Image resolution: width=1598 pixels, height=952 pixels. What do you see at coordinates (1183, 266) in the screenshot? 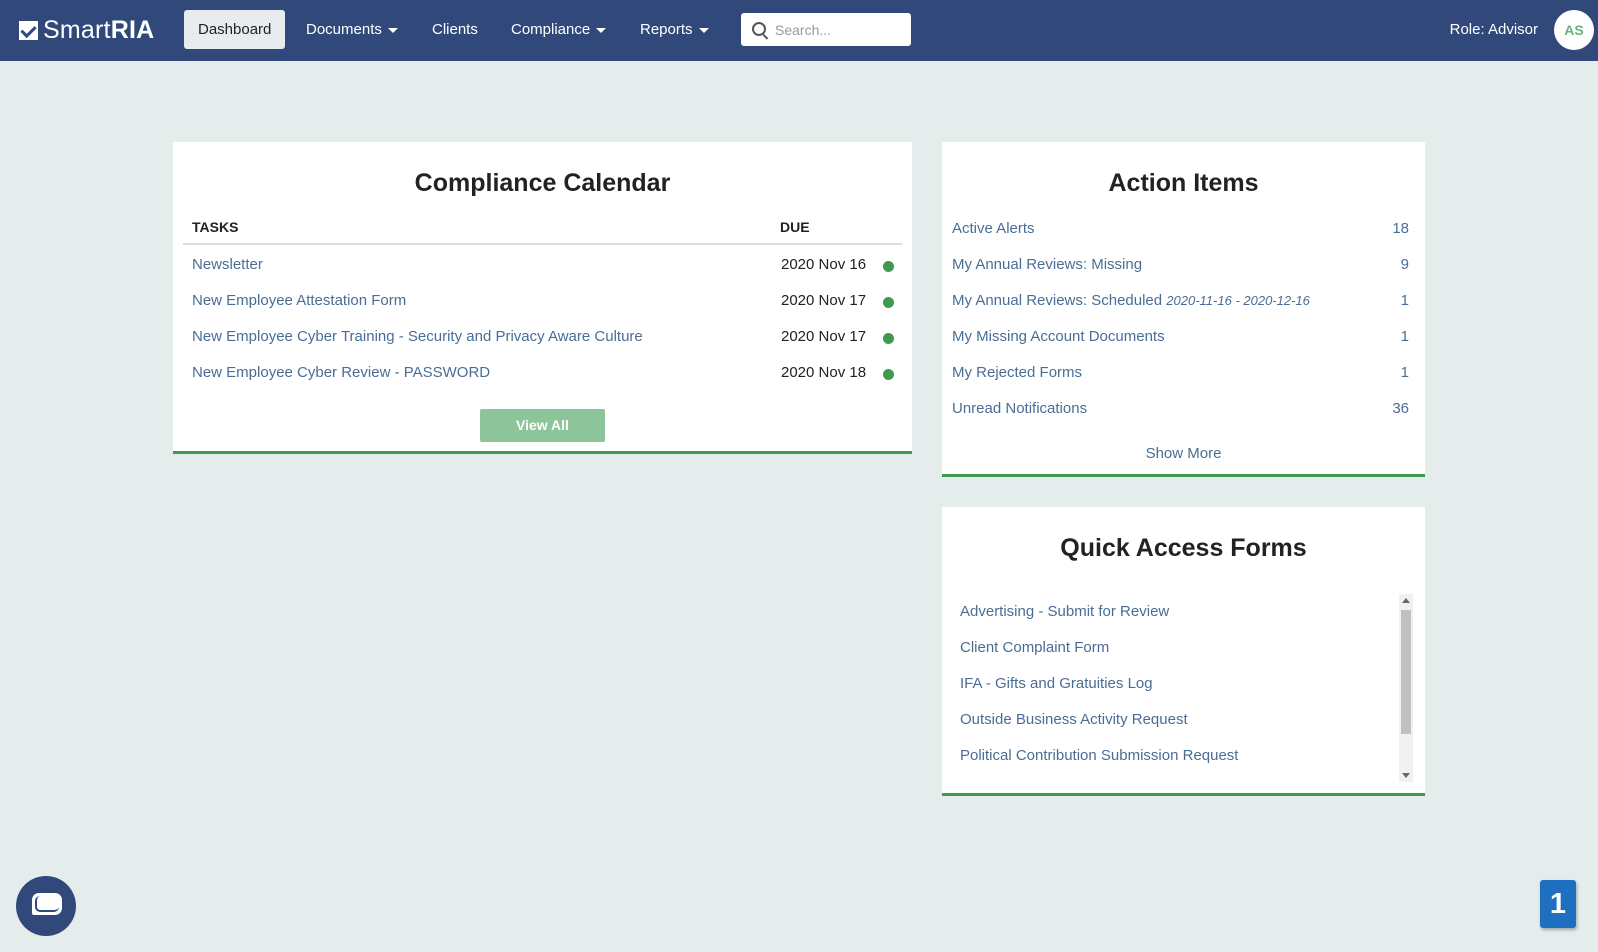
I see `action-item: My Annual Reviews: Missing 9` at bounding box center [1183, 266].